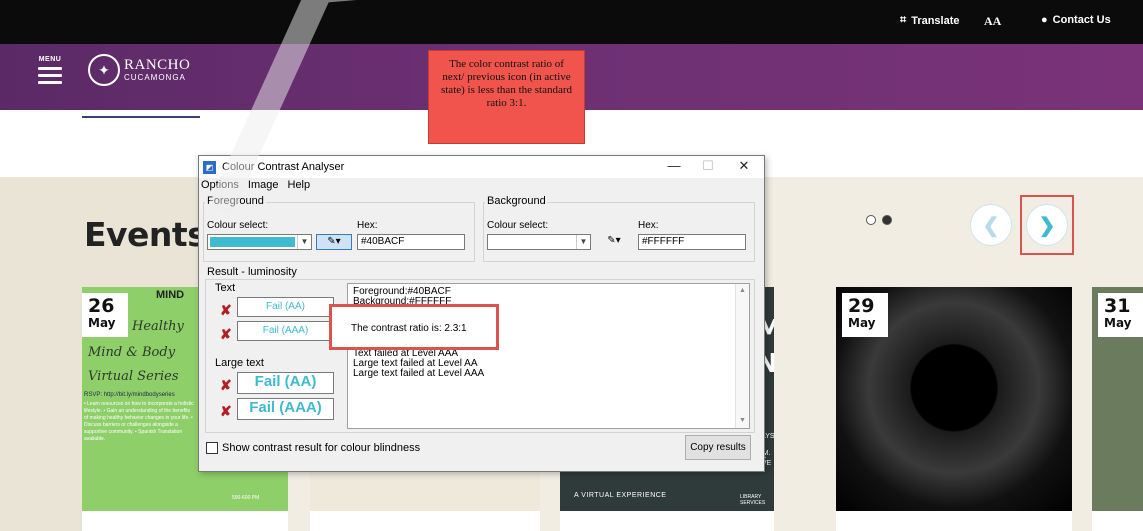 This screenshot has width=1143, height=531. I want to click on event-card-brand: MIND, so click(170, 295).